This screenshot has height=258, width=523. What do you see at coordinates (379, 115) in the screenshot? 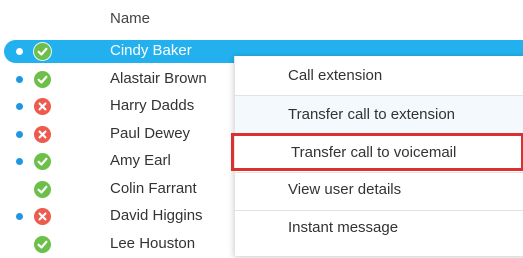
I see `menu-item-transfer-to-extension: Transfer call to extension` at bounding box center [379, 115].